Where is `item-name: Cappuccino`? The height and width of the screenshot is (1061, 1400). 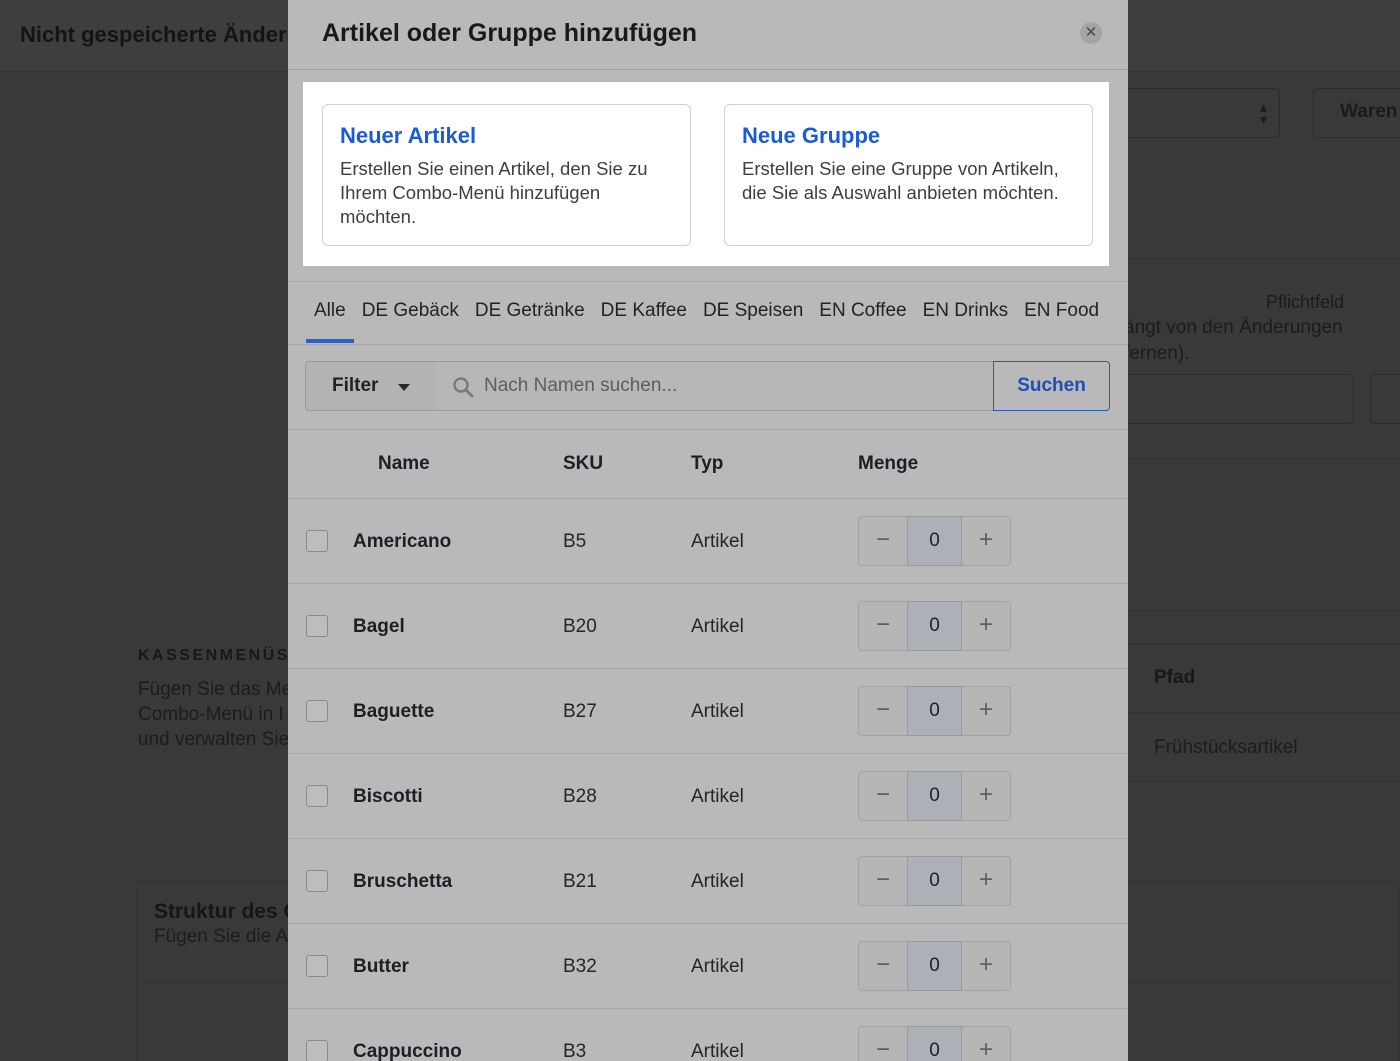 item-name: Cappuccino is located at coordinates (407, 1051).